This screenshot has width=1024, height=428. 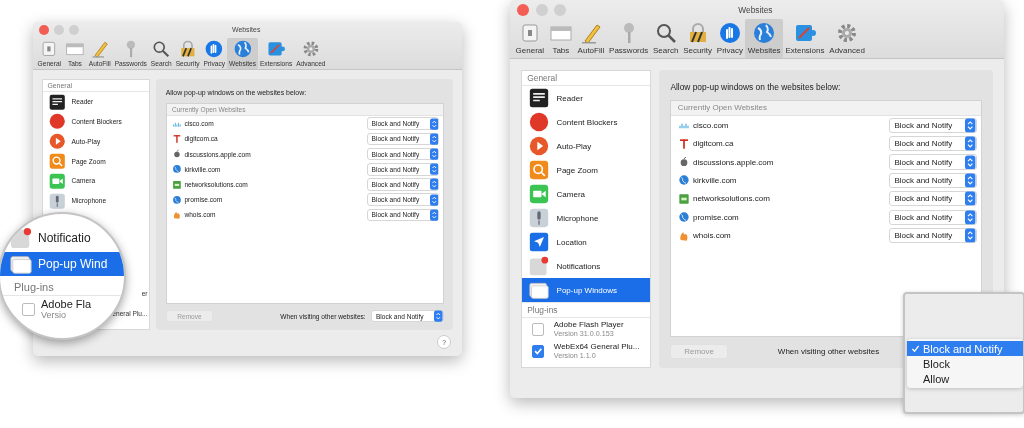 I want to click on site-name: networksolutions.com, so click(x=731, y=199).